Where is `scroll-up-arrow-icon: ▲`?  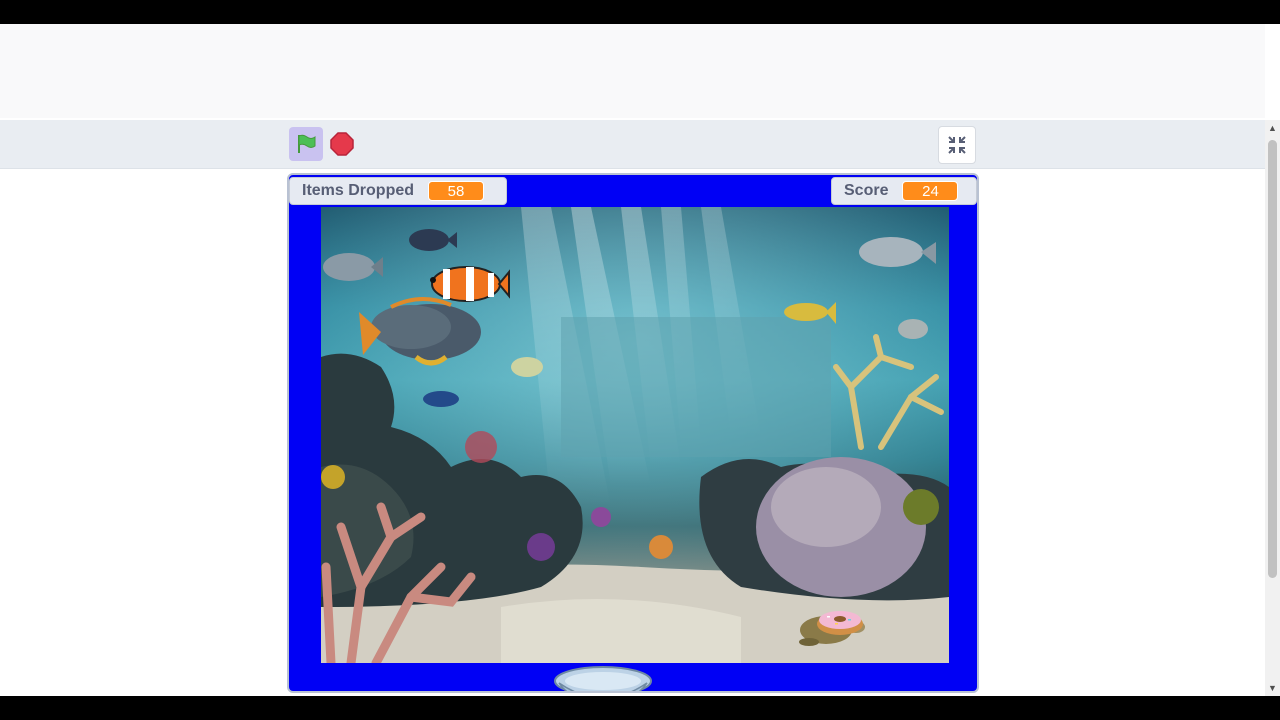 scroll-up-arrow-icon: ▲ is located at coordinates (1272, 128).